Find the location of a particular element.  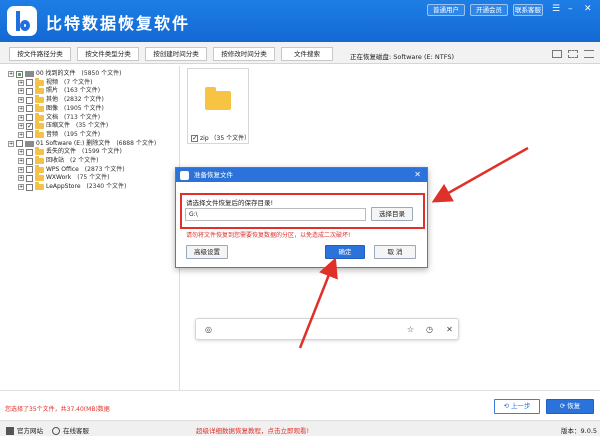

app-title: 比特数据恢复软件 is located at coordinates (118, 23).